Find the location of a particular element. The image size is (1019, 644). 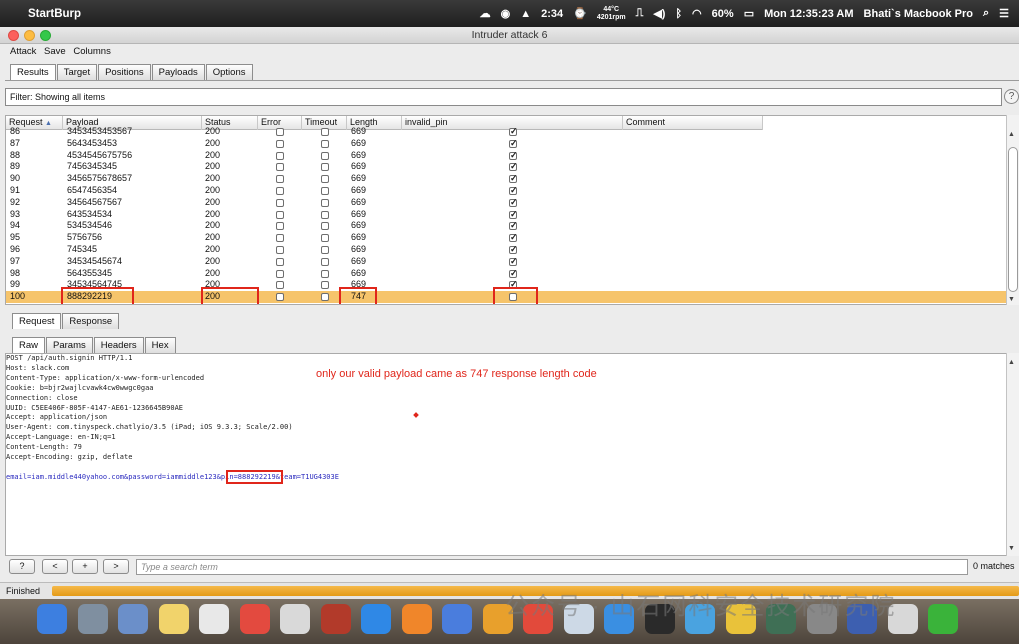

notes-icon is located at coordinates (173, 619).